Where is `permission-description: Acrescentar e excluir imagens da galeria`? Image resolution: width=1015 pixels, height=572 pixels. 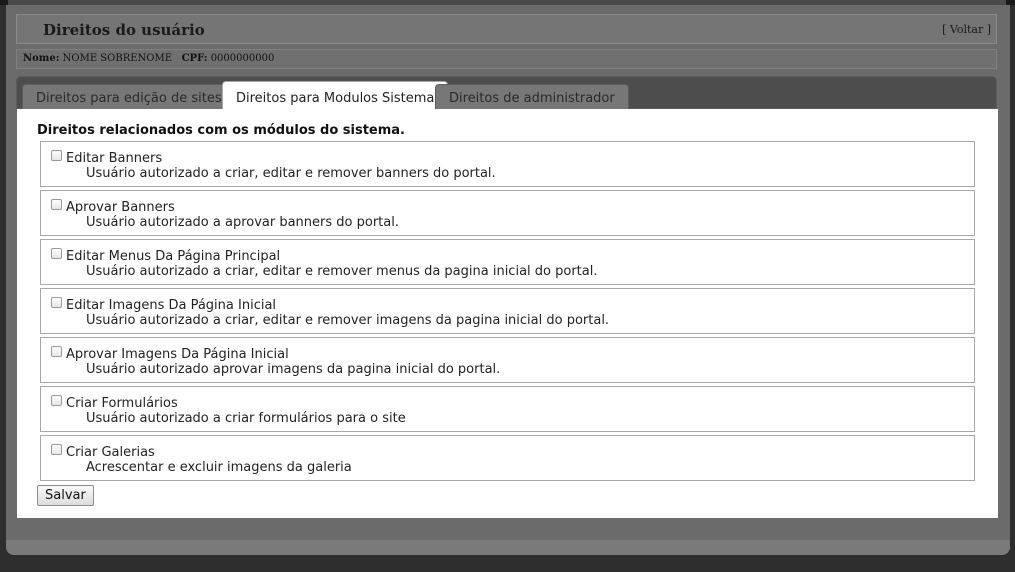 permission-description: Acrescentar e excluir imagens da galeria is located at coordinates (219, 467).